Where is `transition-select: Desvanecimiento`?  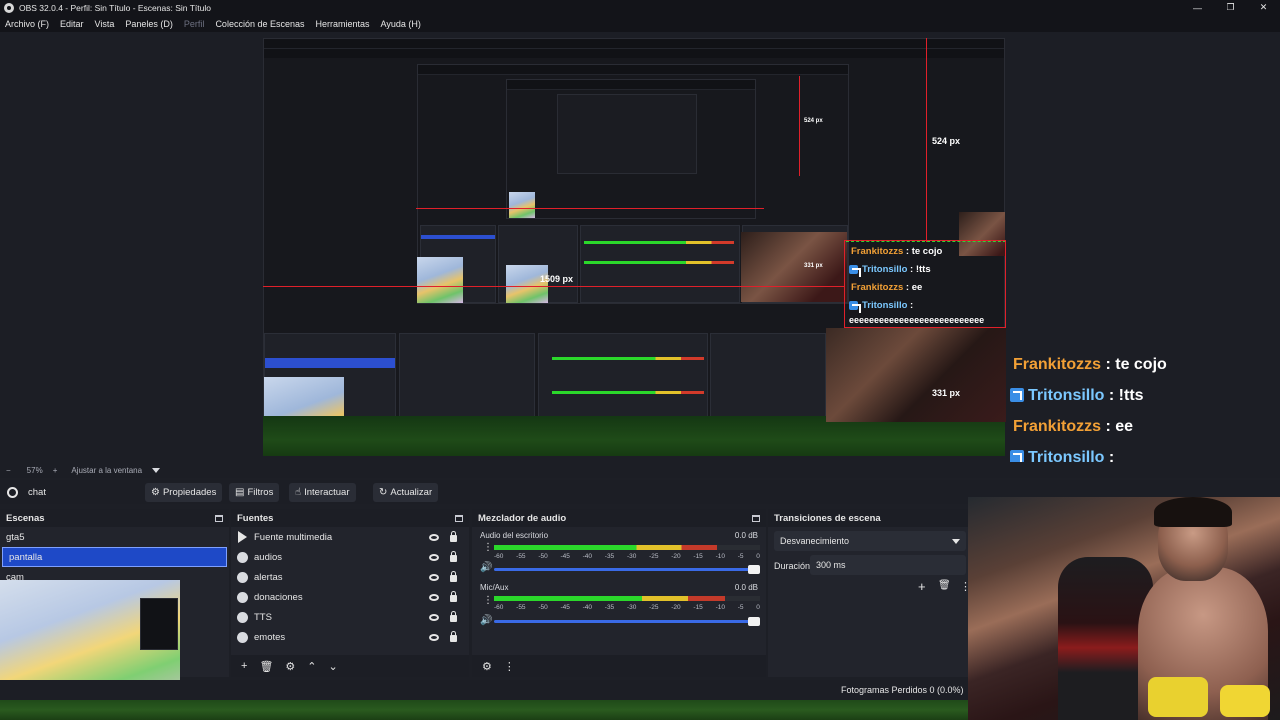 transition-select: Desvanecimiento is located at coordinates (870, 541).